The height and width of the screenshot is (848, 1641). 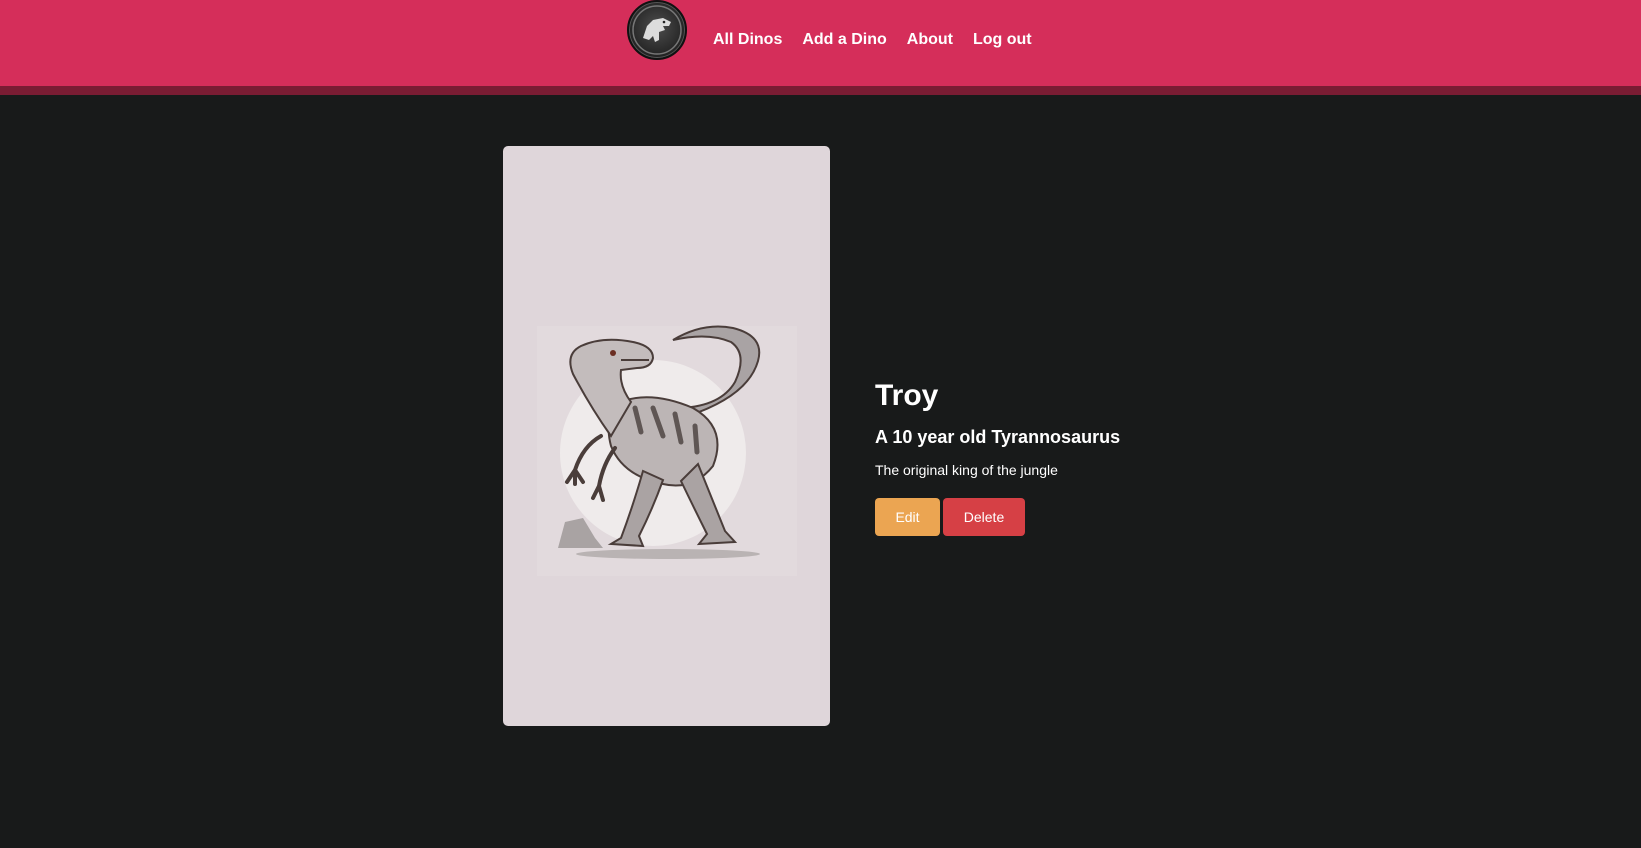 I want to click on header-border, so click(x=820, y=90).